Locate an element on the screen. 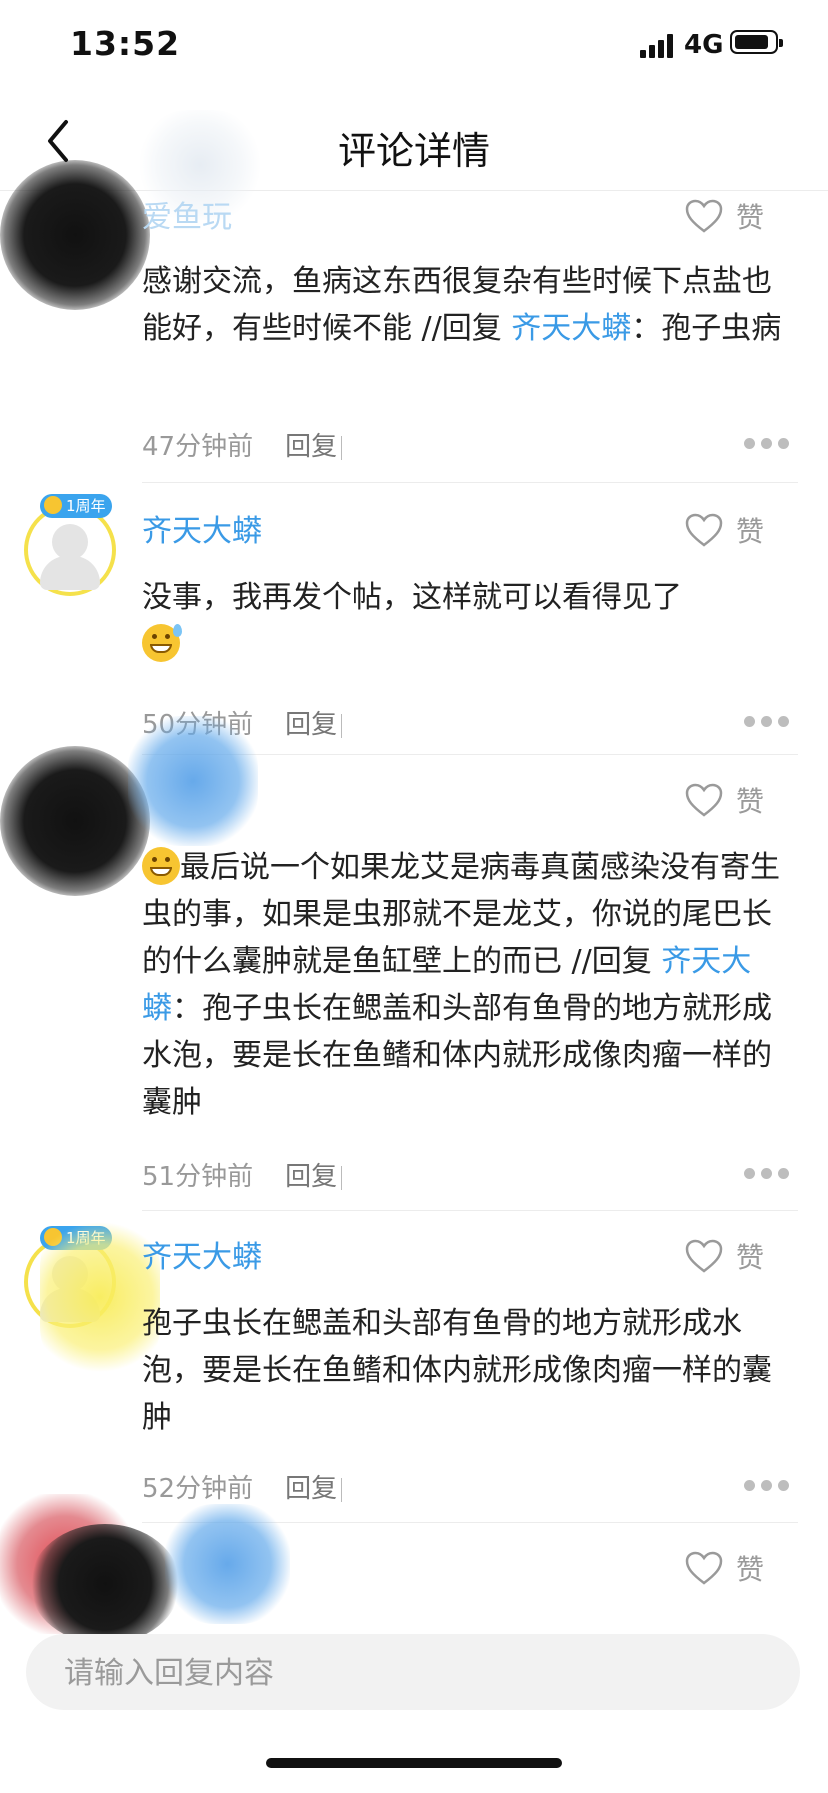 This screenshot has width=828, height=1793. reply-input-bar is located at coordinates (413, 1673).